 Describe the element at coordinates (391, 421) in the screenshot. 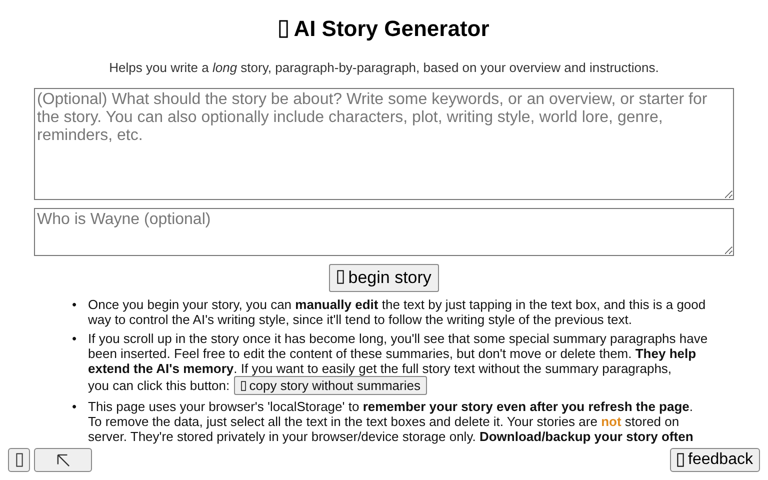

I see `tip-text: This page uses your browser's 'localStorage' to remember your story even after you refresh the page. To remove the data, just select all the text in the text boxes and delete it. Your stories are not stored on server. They're stored privately in your browser/device storage only. Download/backup your story often` at that location.